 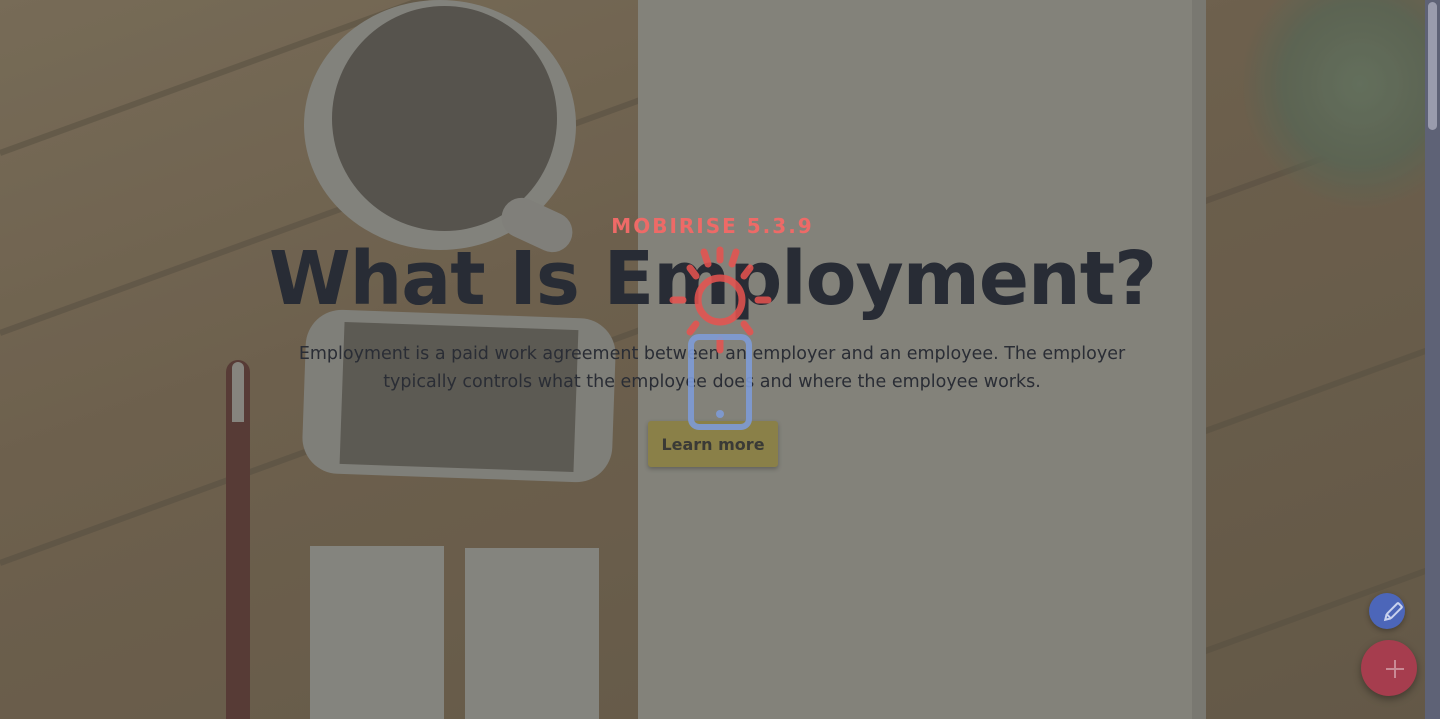 What do you see at coordinates (1393, 612) in the screenshot?
I see `pencil-icon` at bounding box center [1393, 612].